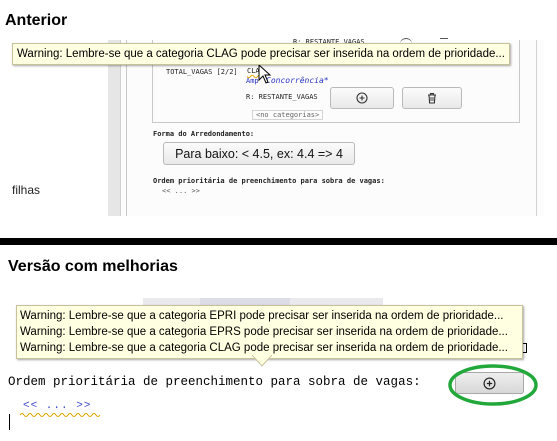 This screenshot has width=557, height=441. I want to click on tooltip-pointer, so click(262, 361).